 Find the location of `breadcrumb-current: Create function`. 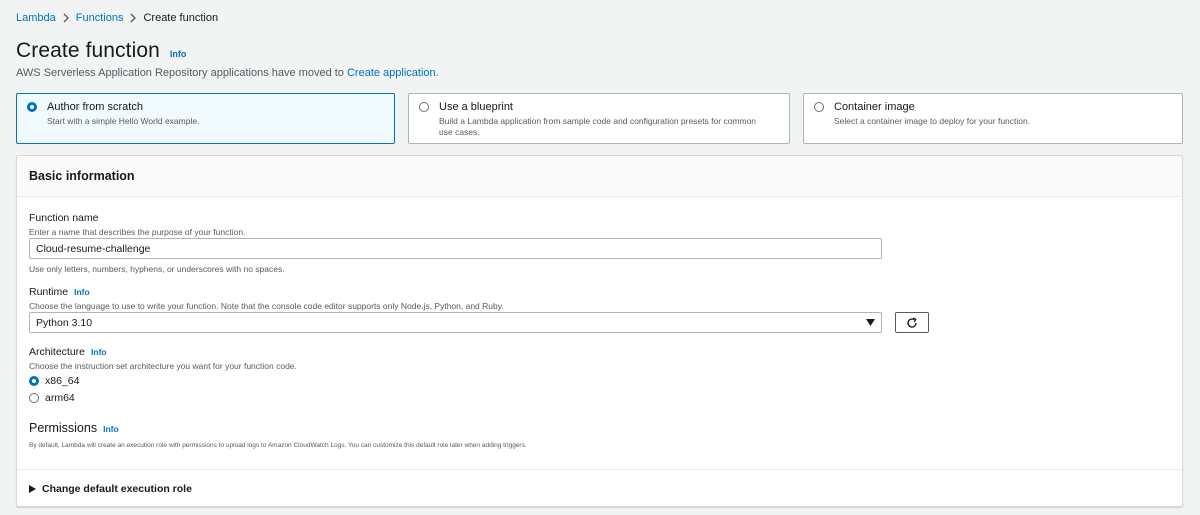

breadcrumb-current: Create function is located at coordinates (181, 18).